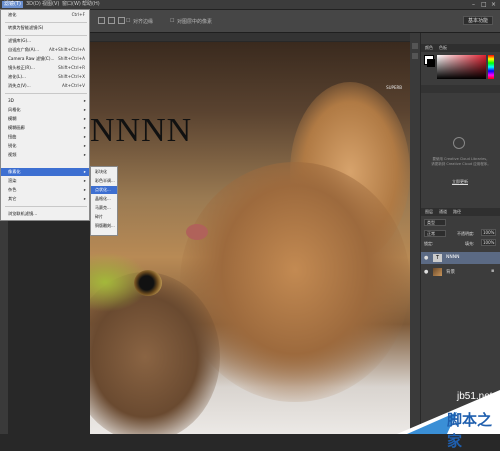 The height and width of the screenshot is (451, 500). I want to click on menu-item: 自适应广角(A)... Alt+Shift+Ctrl+A, so click(45, 50).